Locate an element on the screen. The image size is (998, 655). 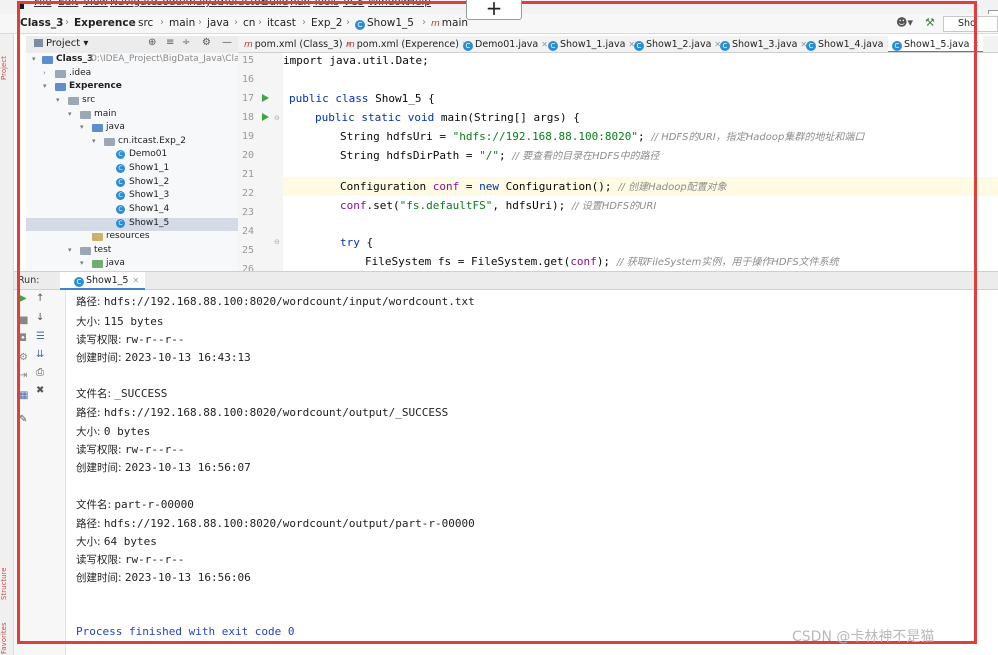
camera-icon: ◘ is located at coordinates (23, 338).